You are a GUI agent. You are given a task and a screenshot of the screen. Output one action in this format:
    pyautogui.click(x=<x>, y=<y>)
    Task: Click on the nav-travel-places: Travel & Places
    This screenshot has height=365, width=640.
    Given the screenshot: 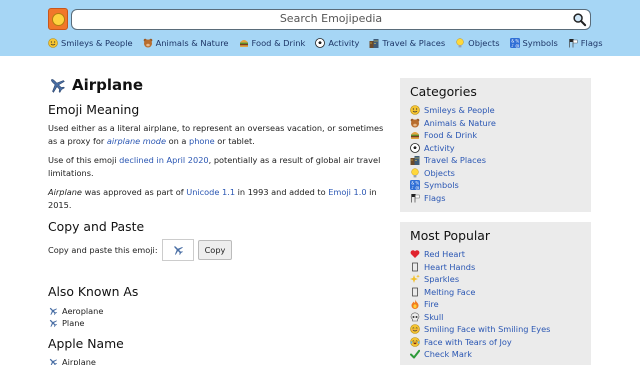 What is the action you would take?
    pyautogui.click(x=407, y=43)
    